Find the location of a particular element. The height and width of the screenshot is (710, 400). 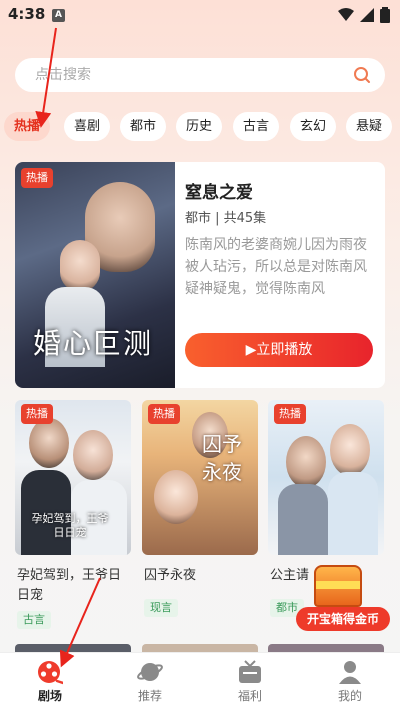

poster-caption: 孕妃驾到，王爷日日宠 is located at coordinates (70, 525).